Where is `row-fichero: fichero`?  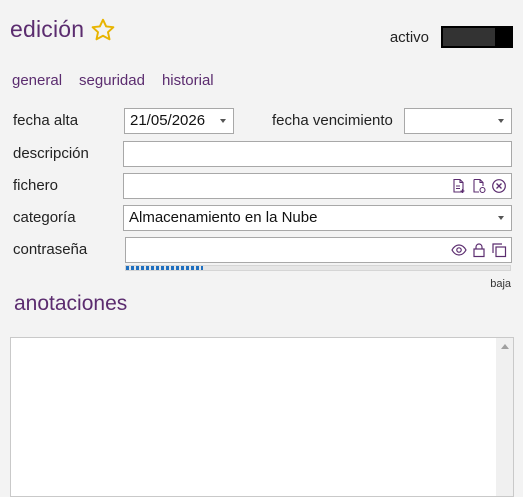 row-fichero: fichero is located at coordinates (261, 186).